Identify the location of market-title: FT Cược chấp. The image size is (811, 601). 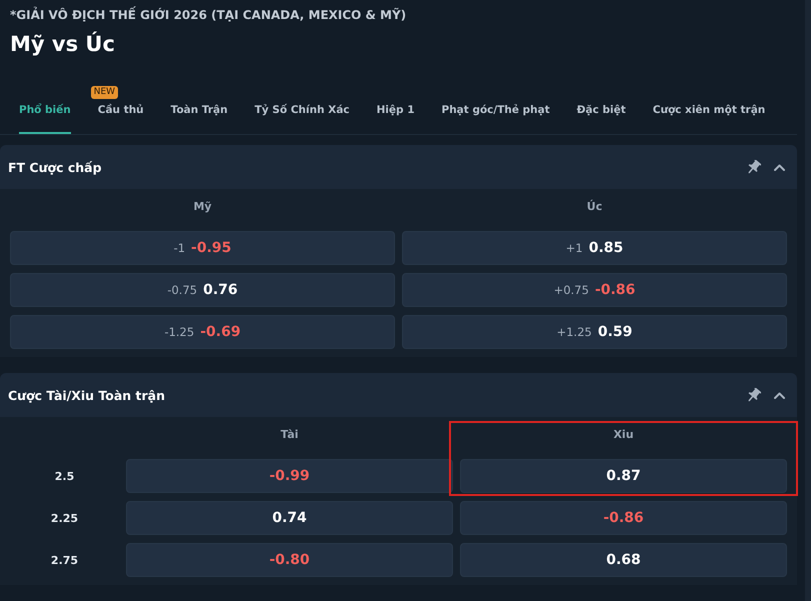
(55, 167).